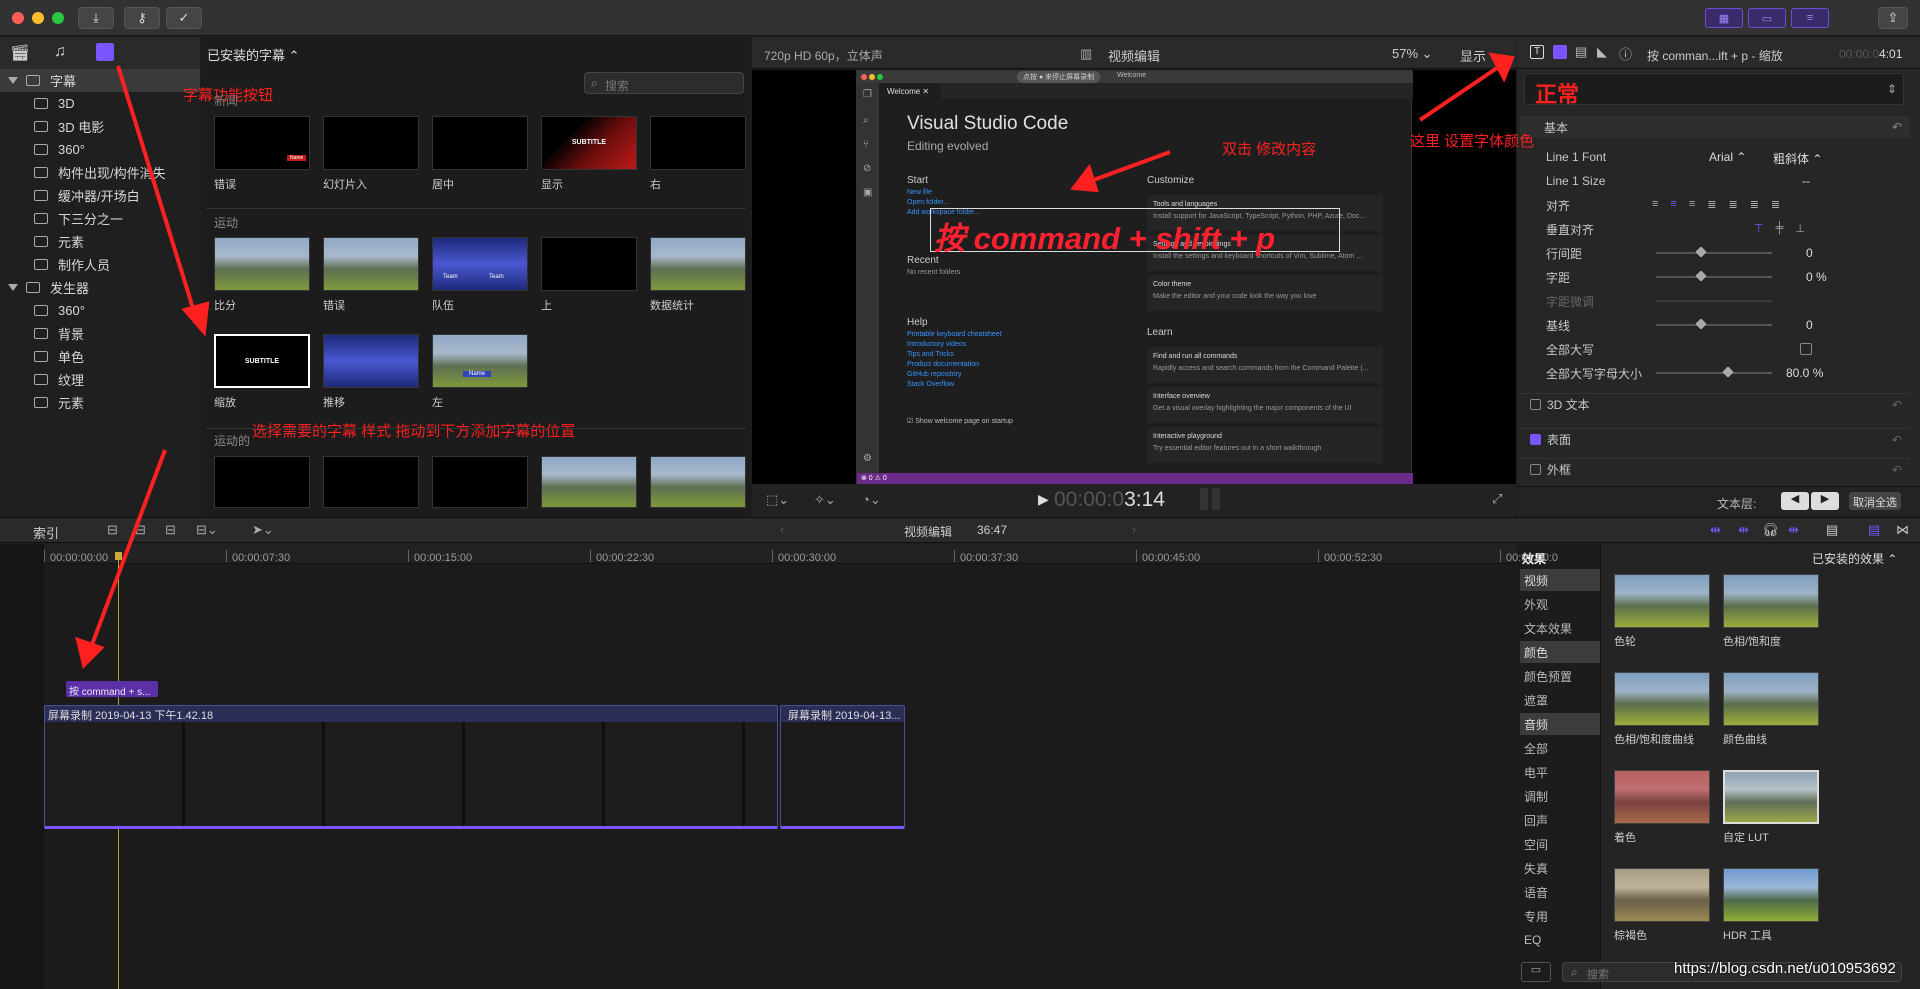  What do you see at coordinates (672, 306) in the screenshot?
I see `title-thumbnail-label: 数据统计` at bounding box center [672, 306].